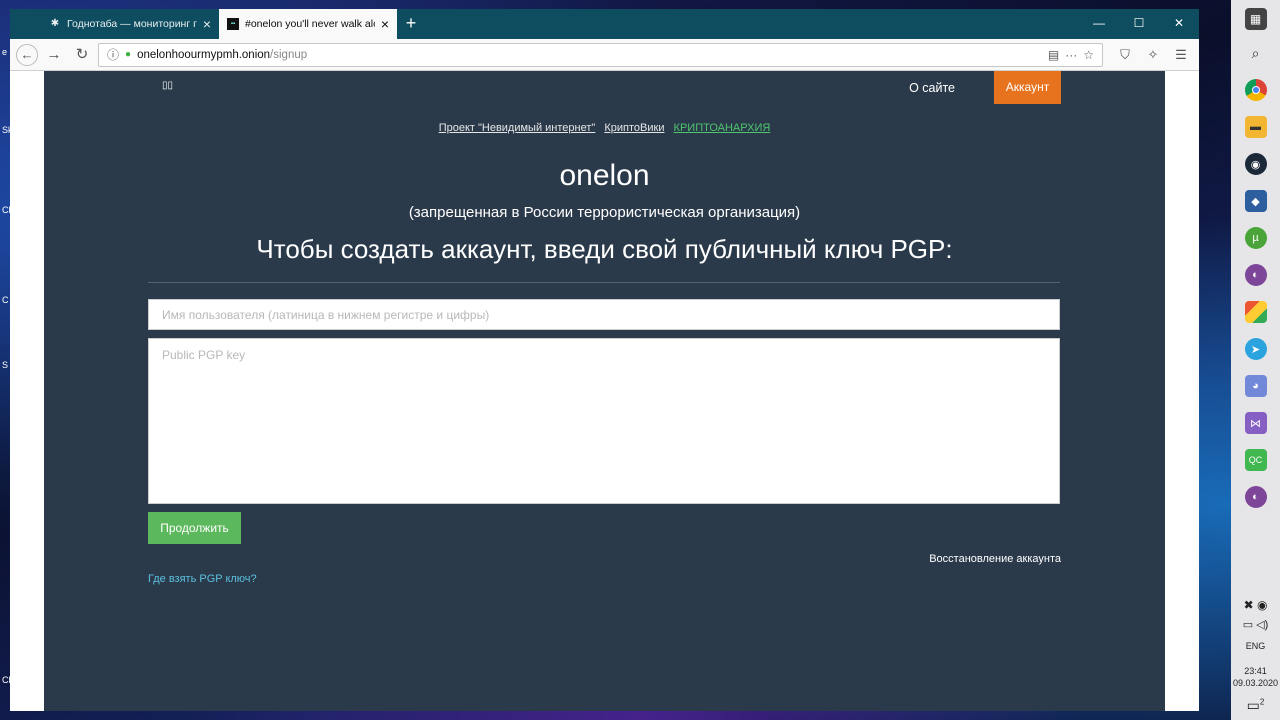 The width and height of the screenshot is (1280, 720). I want to click on url-host: onelonhoourmypmh.onion, so click(204, 54).